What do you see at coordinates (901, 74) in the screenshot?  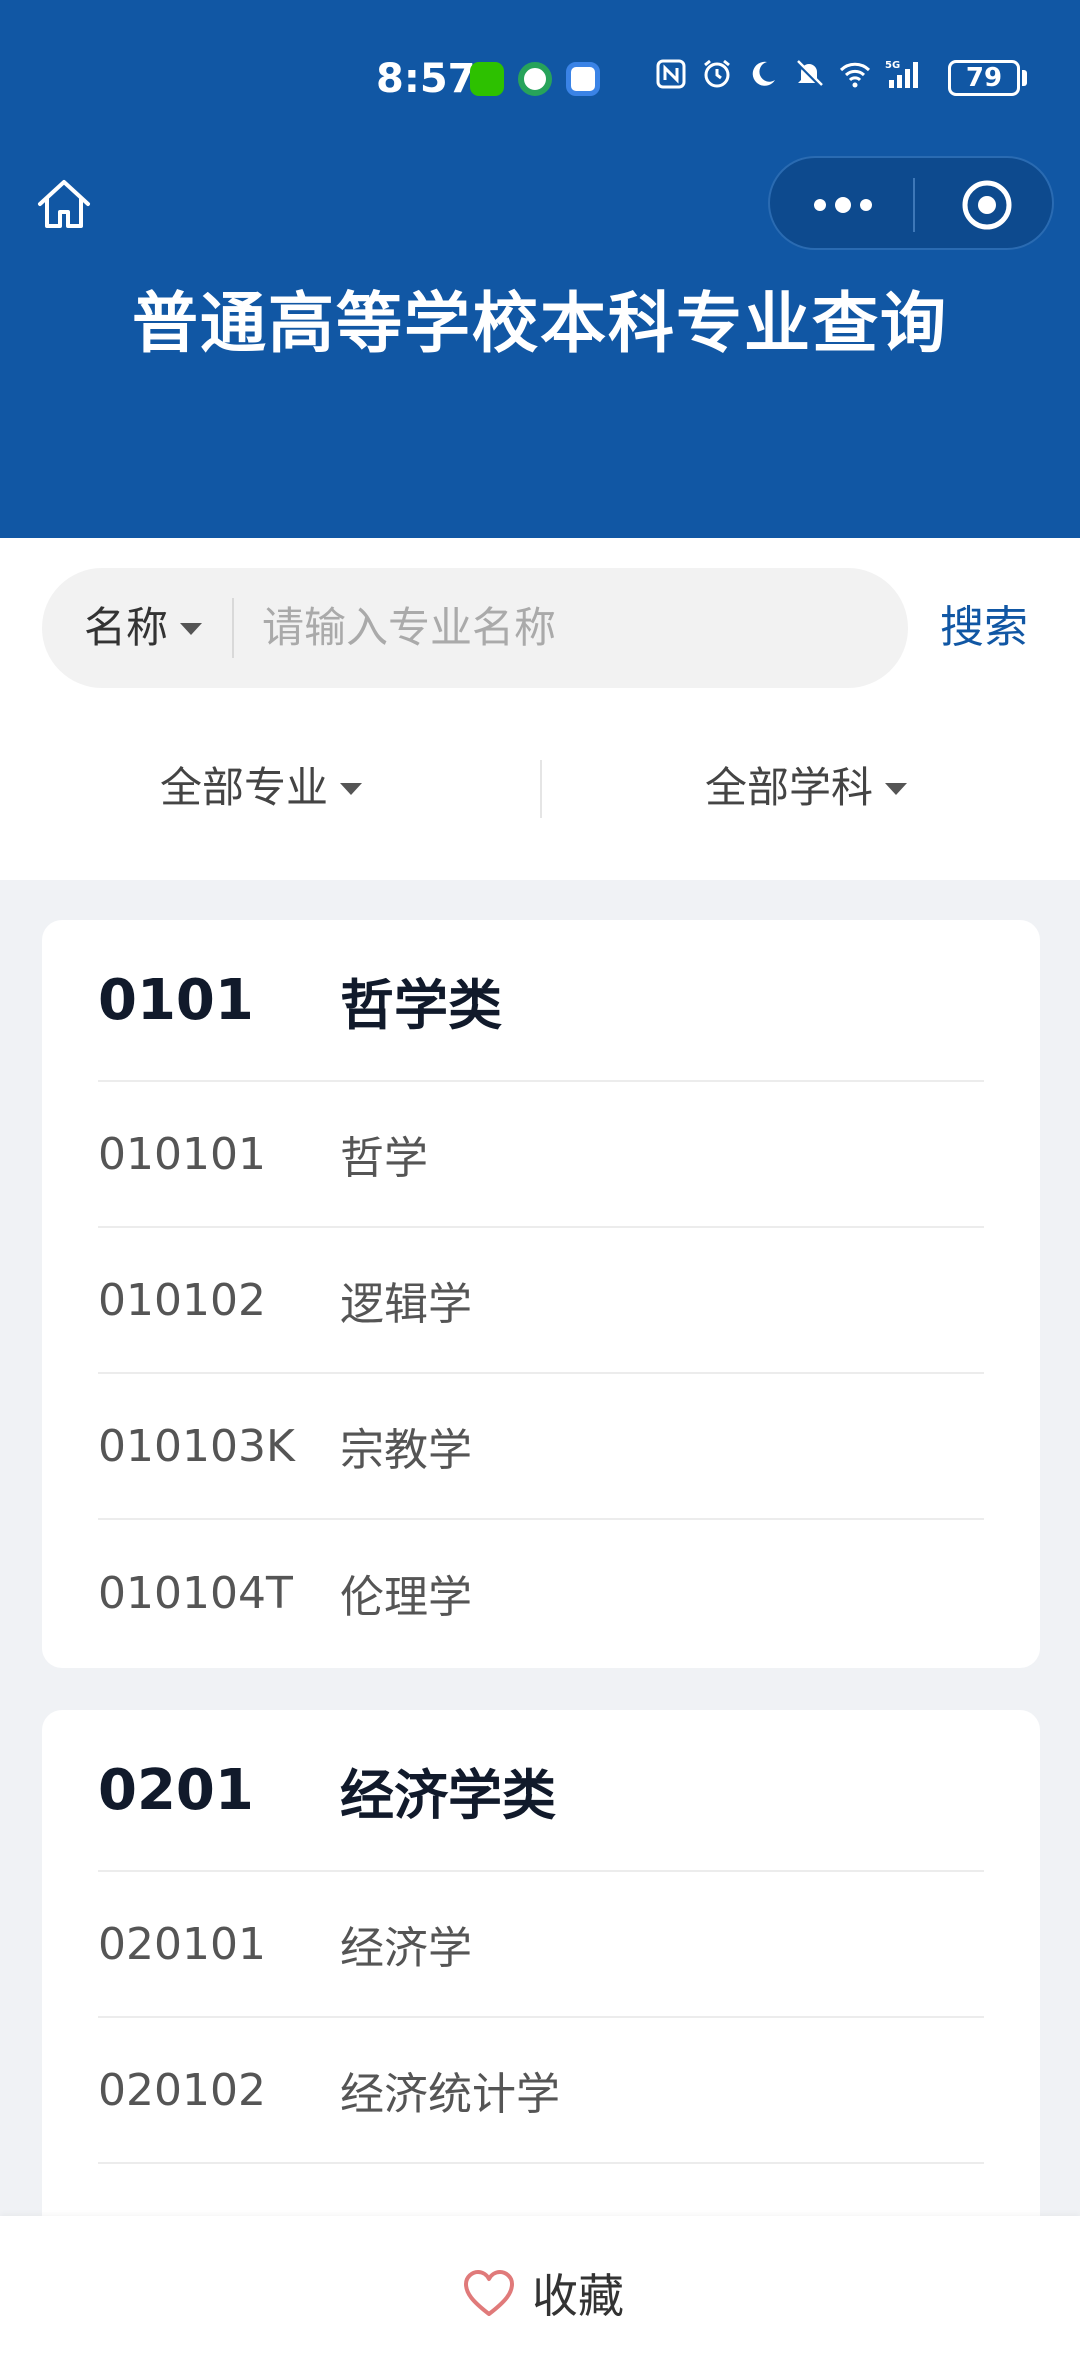 I see `signal-icon: 5G` at bounding box center [901, 74].